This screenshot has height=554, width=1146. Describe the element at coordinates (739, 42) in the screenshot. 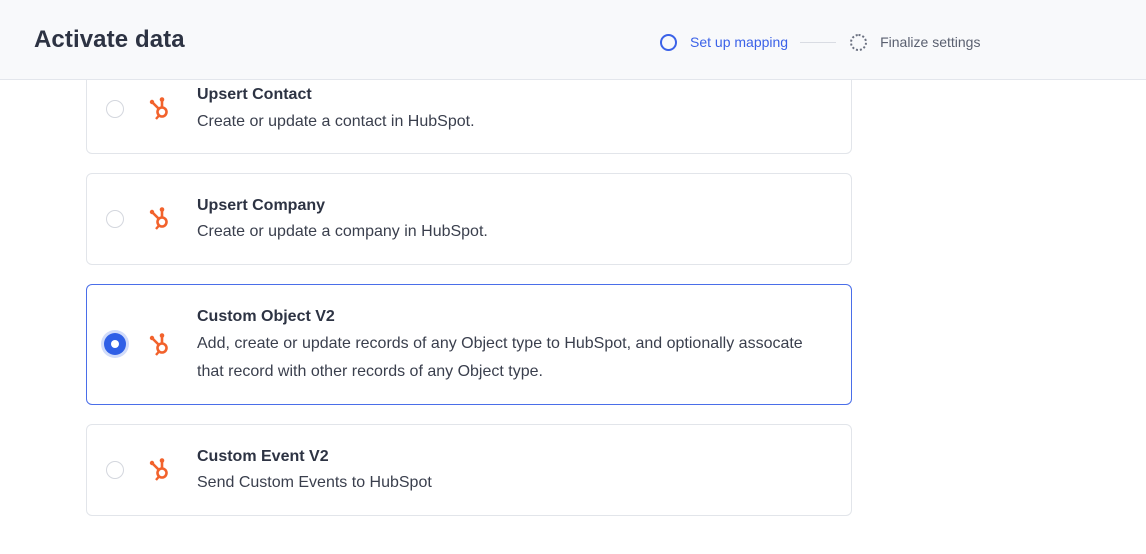

I see `step-label-set-up-mapping: Set up mapping` at that location.